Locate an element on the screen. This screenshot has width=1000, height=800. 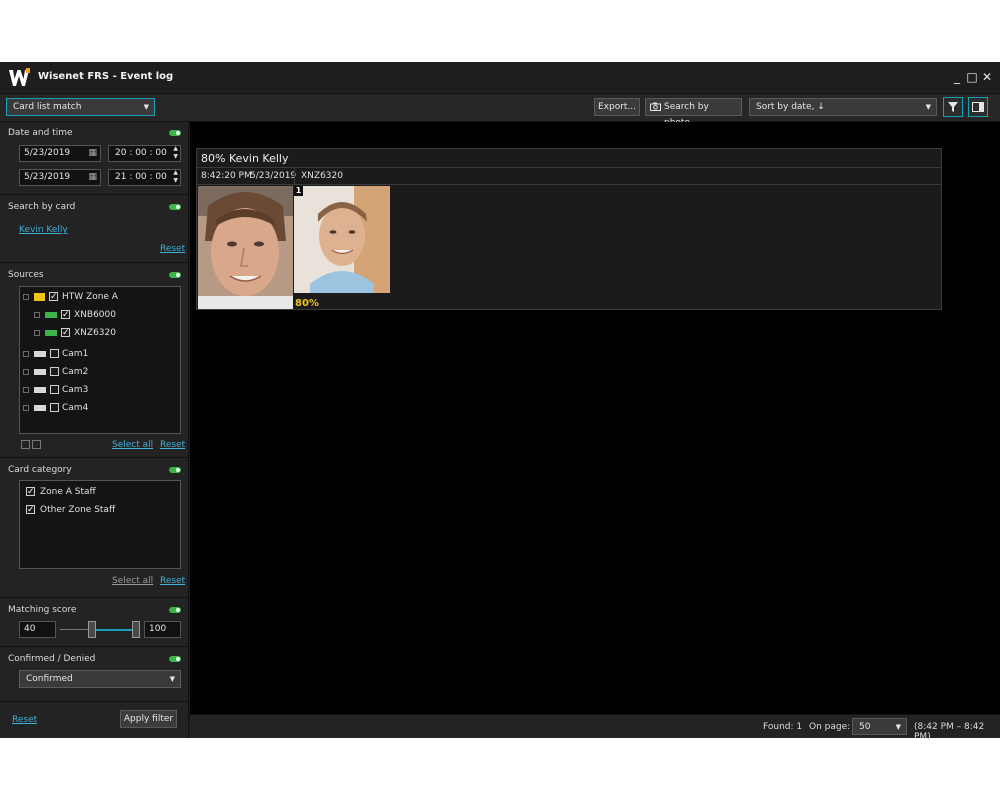
group-label: HTW Zone A is located at coordinates (90, 297).